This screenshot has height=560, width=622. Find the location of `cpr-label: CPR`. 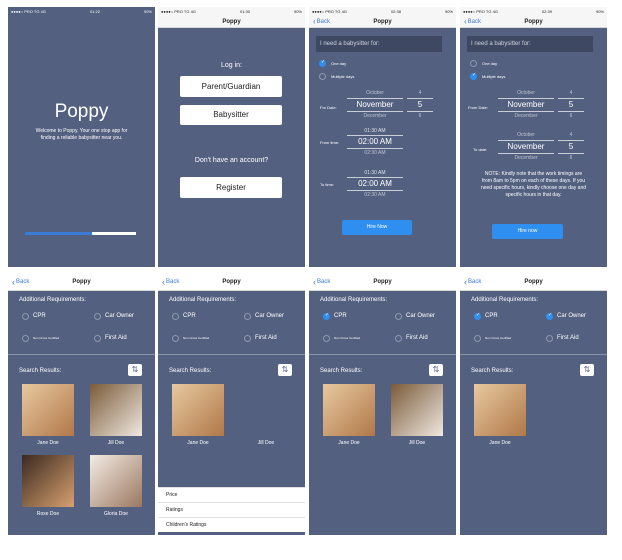

cpr-label: CPR is located at coordinates (189, 316).